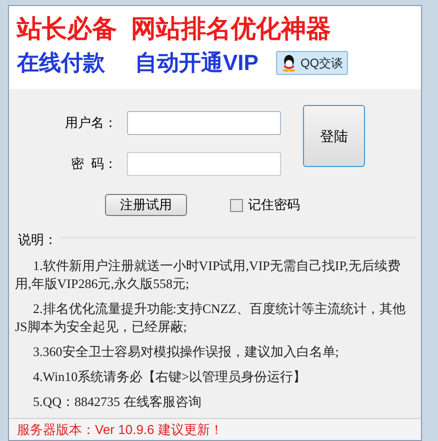 The width and height of the screenshot is (438, 441). What do you see at coordinates (208, 275) in the screenshot?
I see `note-text: 1.软件新用户注册就送一小时VIP试用,VIP无需自己找IP,无后续费用,年版VIP286元,永久版558元;` at bounding box center [208, 275].